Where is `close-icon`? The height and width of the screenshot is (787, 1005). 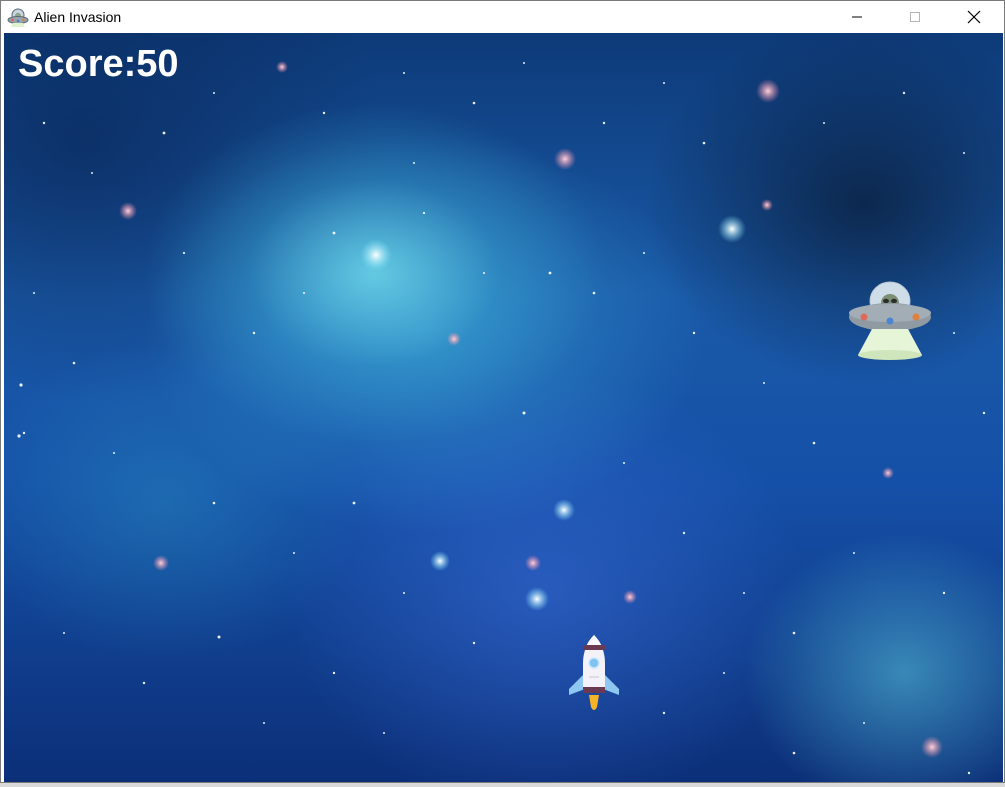 close-icon is located at coordinates (974, 17).